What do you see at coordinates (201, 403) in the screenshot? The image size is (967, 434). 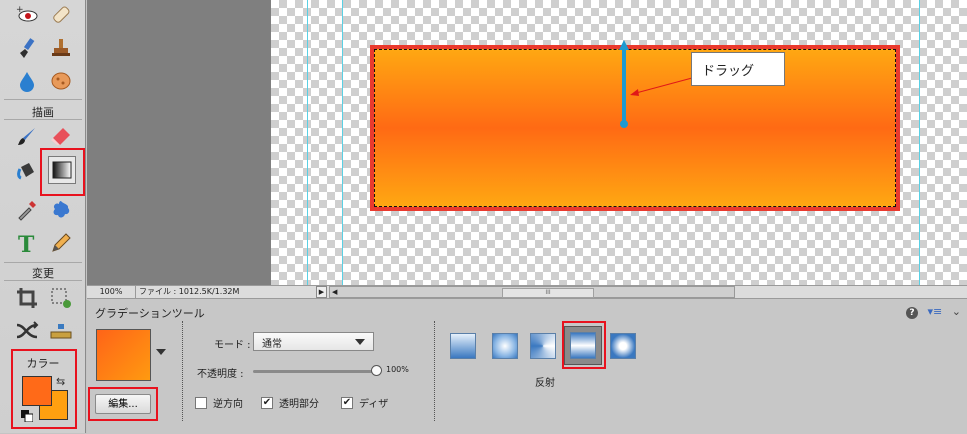 I see `reverse-checkbox` at bounding box center [201, 403].